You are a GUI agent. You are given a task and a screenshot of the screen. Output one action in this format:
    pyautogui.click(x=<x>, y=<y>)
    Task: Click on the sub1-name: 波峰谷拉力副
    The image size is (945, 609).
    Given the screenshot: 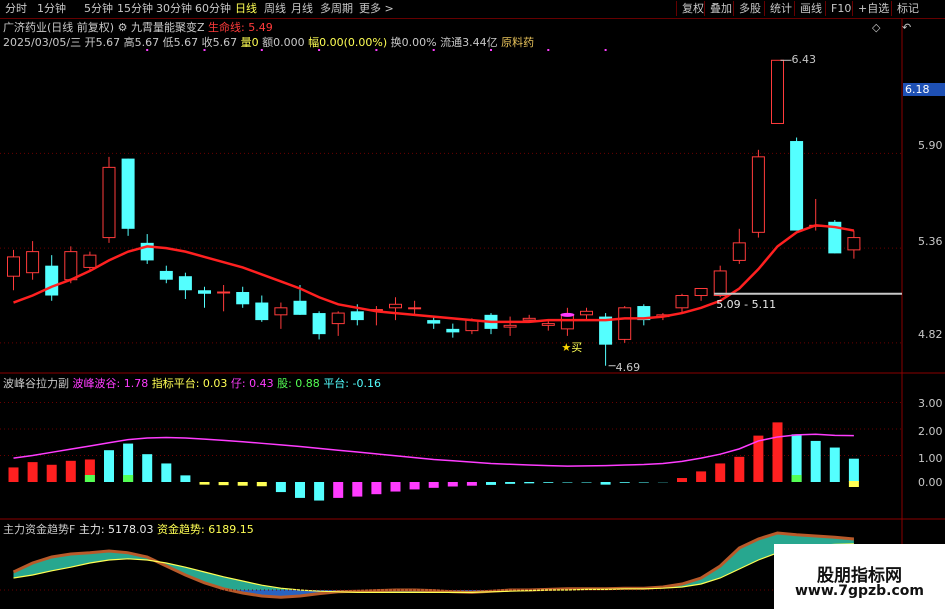 What is the action you would take?
    pyautogui.click(x=36, y=383)
    